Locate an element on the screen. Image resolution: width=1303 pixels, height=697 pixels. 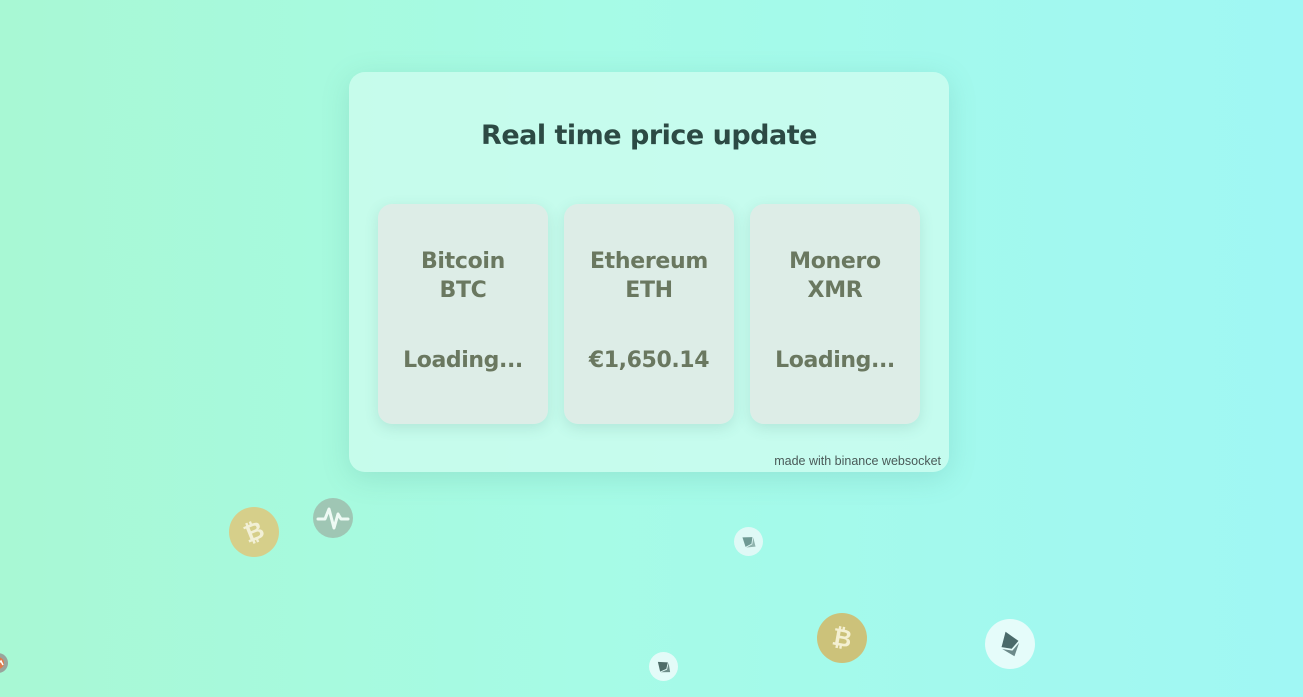
coin-price: €1,650.14 is located at coordinates (649, 360).